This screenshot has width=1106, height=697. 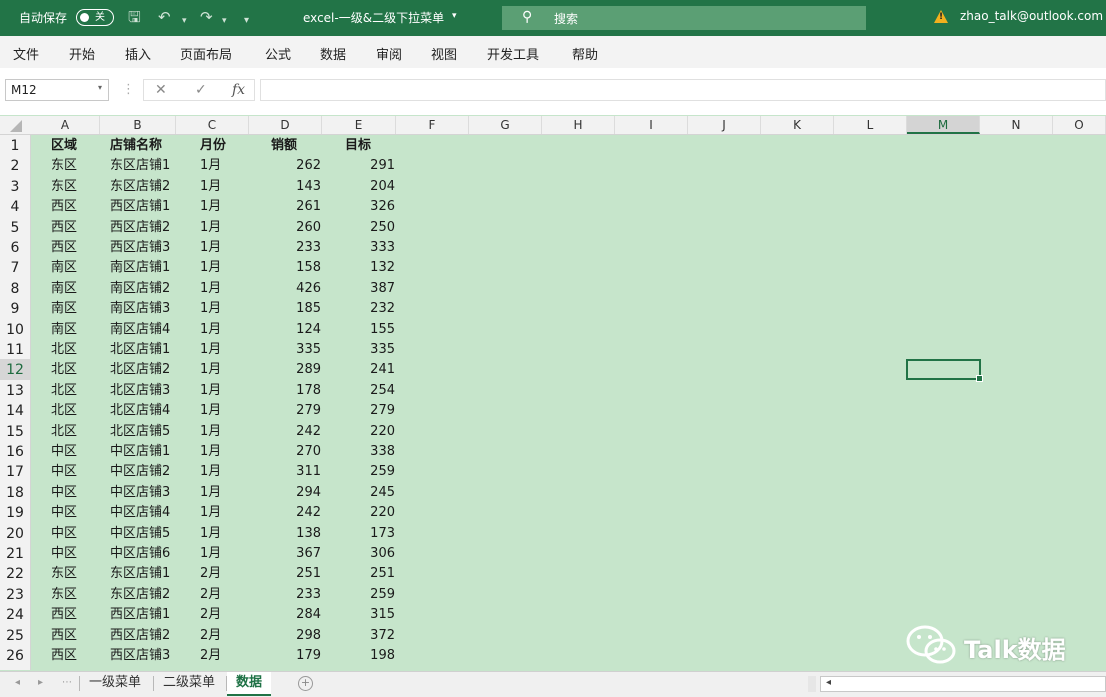 I want to click on cell-target: 250, so click(x=370, y=227).